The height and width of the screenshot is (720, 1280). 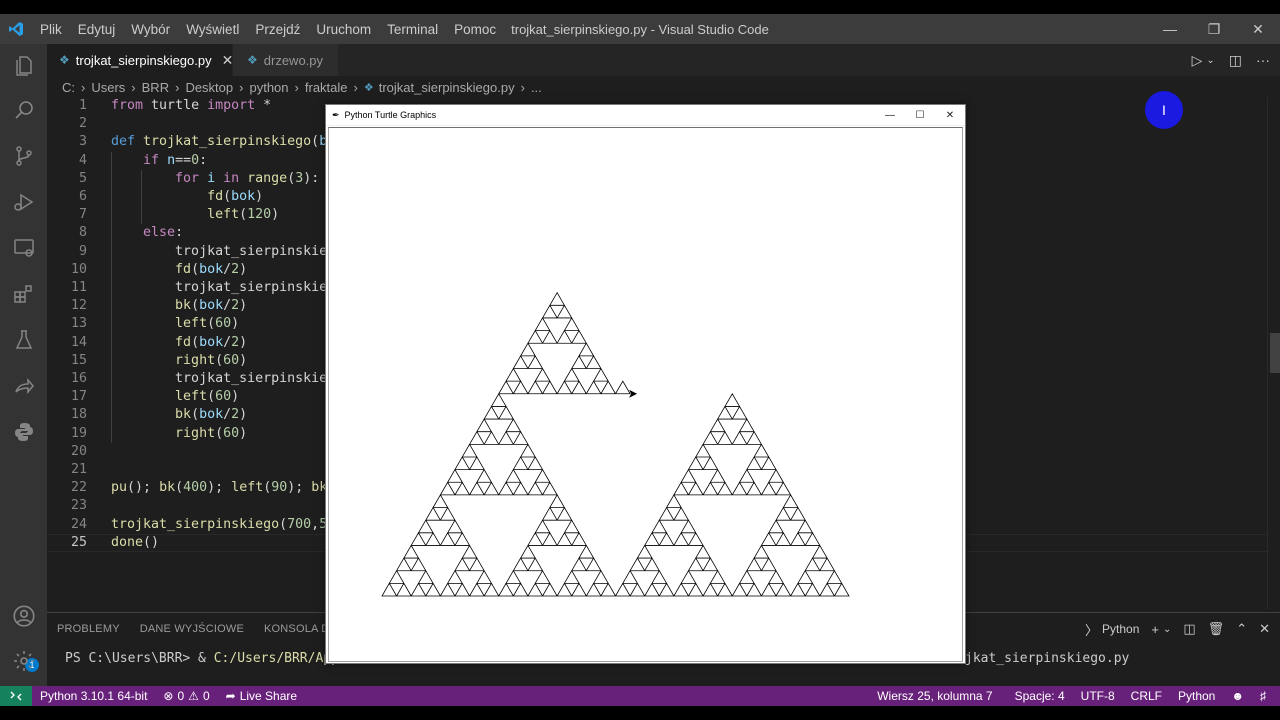 I want to click on breadcrumb-item: Desktop, so click(x=209, y=87).